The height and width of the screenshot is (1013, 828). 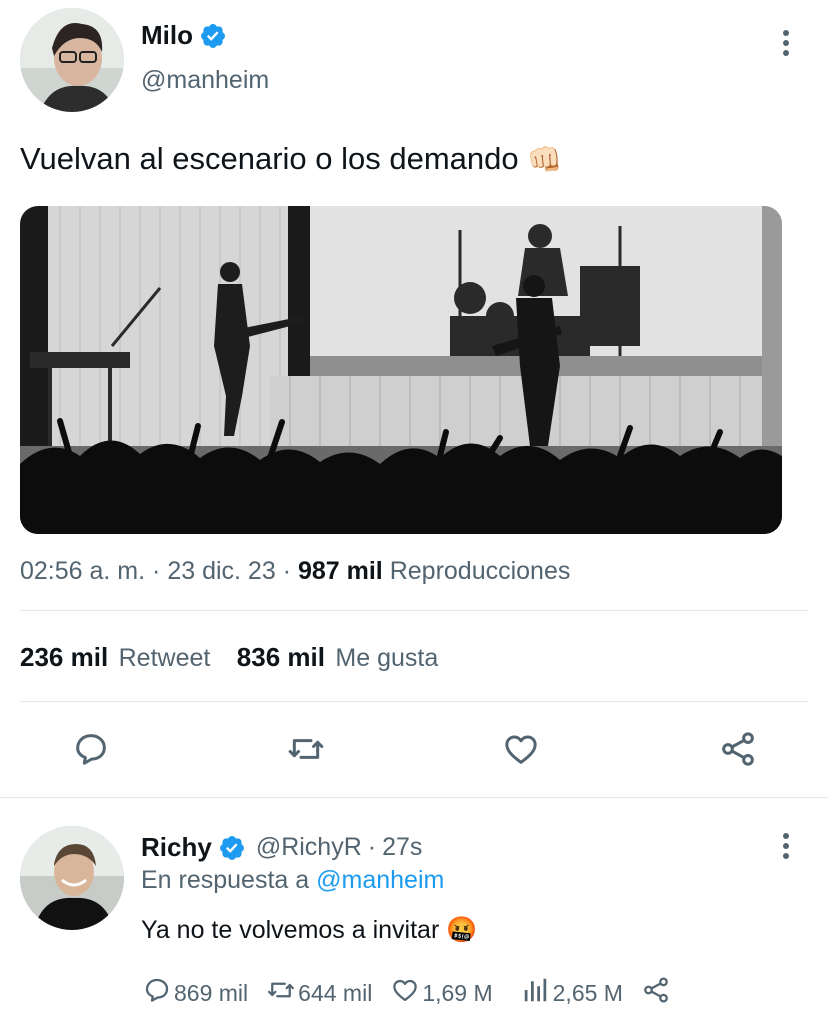 I want to click on reply-retweet-button: 644 mil, so click(x=319, y=993).